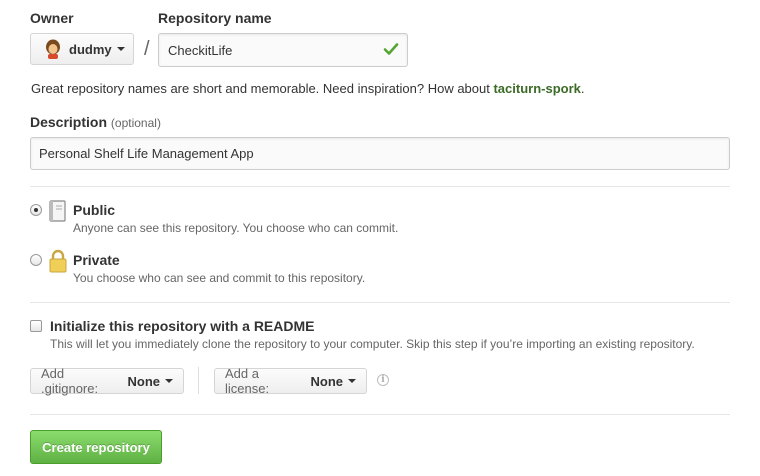  Describe the element at coordinates (36, 260) in the screenshot. I see `private-radio` at that location.